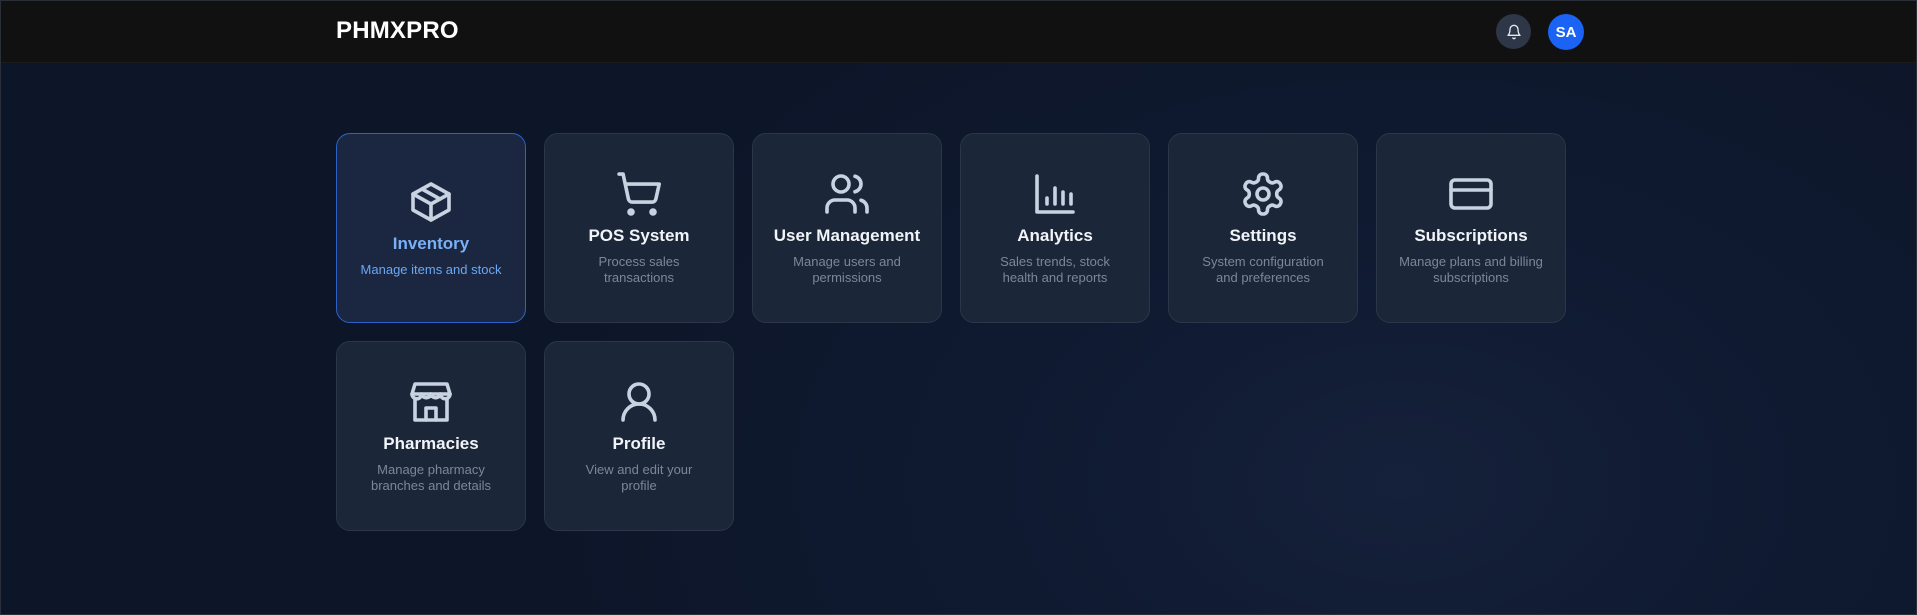  I want to click on card-description: View and edit your profile, so click(639, 477).